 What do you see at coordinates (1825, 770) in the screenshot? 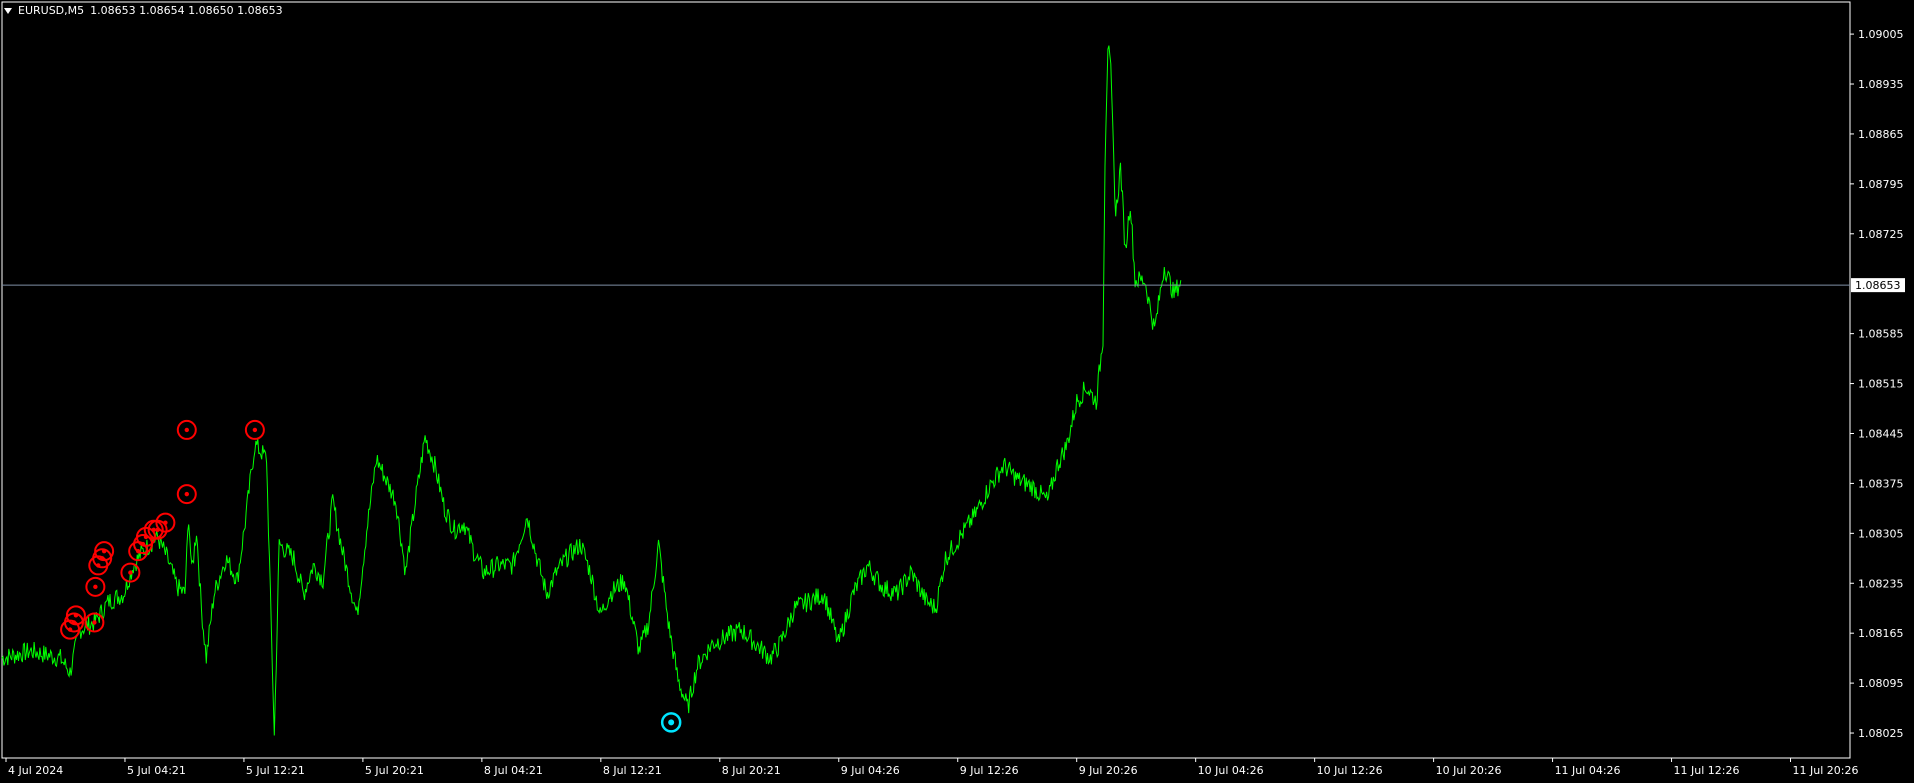
I see `x-tick-label: 11 Jul 20:26` at bounding box center [1825, 770].